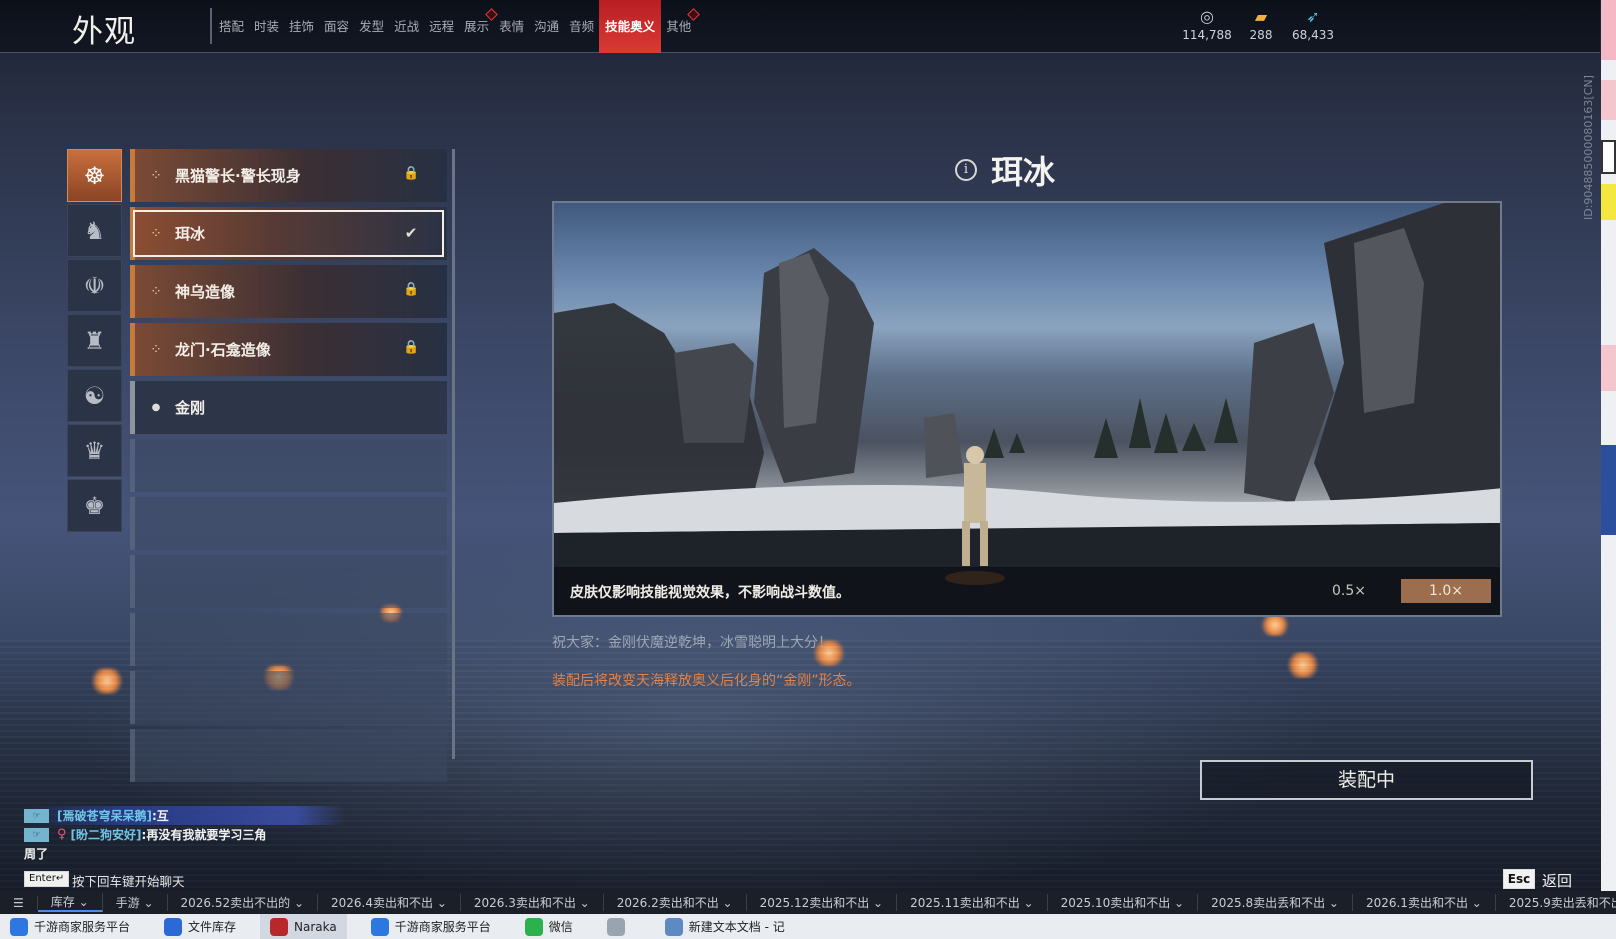 This screenshot has height=939, width=1616. I want to click on skin-blessing-text: 祝大家：金刚伏魔逆乾坤，冰雪聪明上大分！, so click(692, 643).